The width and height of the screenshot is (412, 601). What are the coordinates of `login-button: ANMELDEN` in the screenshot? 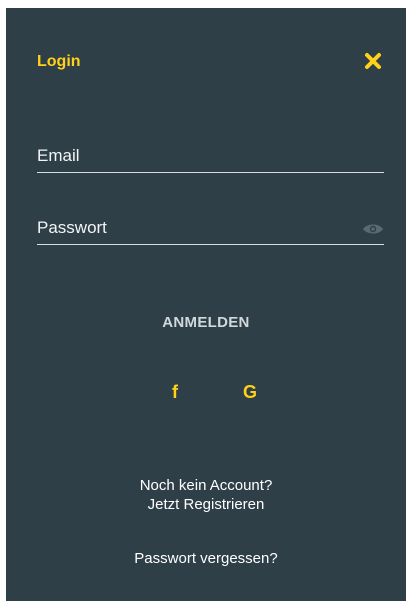 It's located at (206, 322).